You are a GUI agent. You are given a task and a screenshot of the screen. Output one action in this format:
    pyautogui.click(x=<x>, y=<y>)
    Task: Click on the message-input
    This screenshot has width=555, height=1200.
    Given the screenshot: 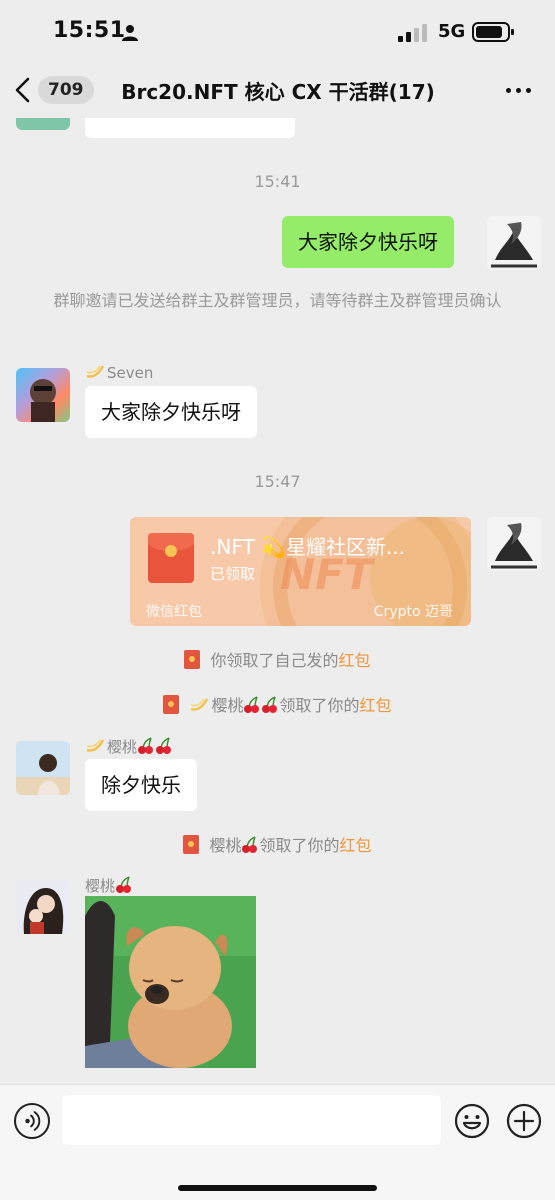 What is the action you would take?
    pyautogui.click(x=251, y=1120)
    